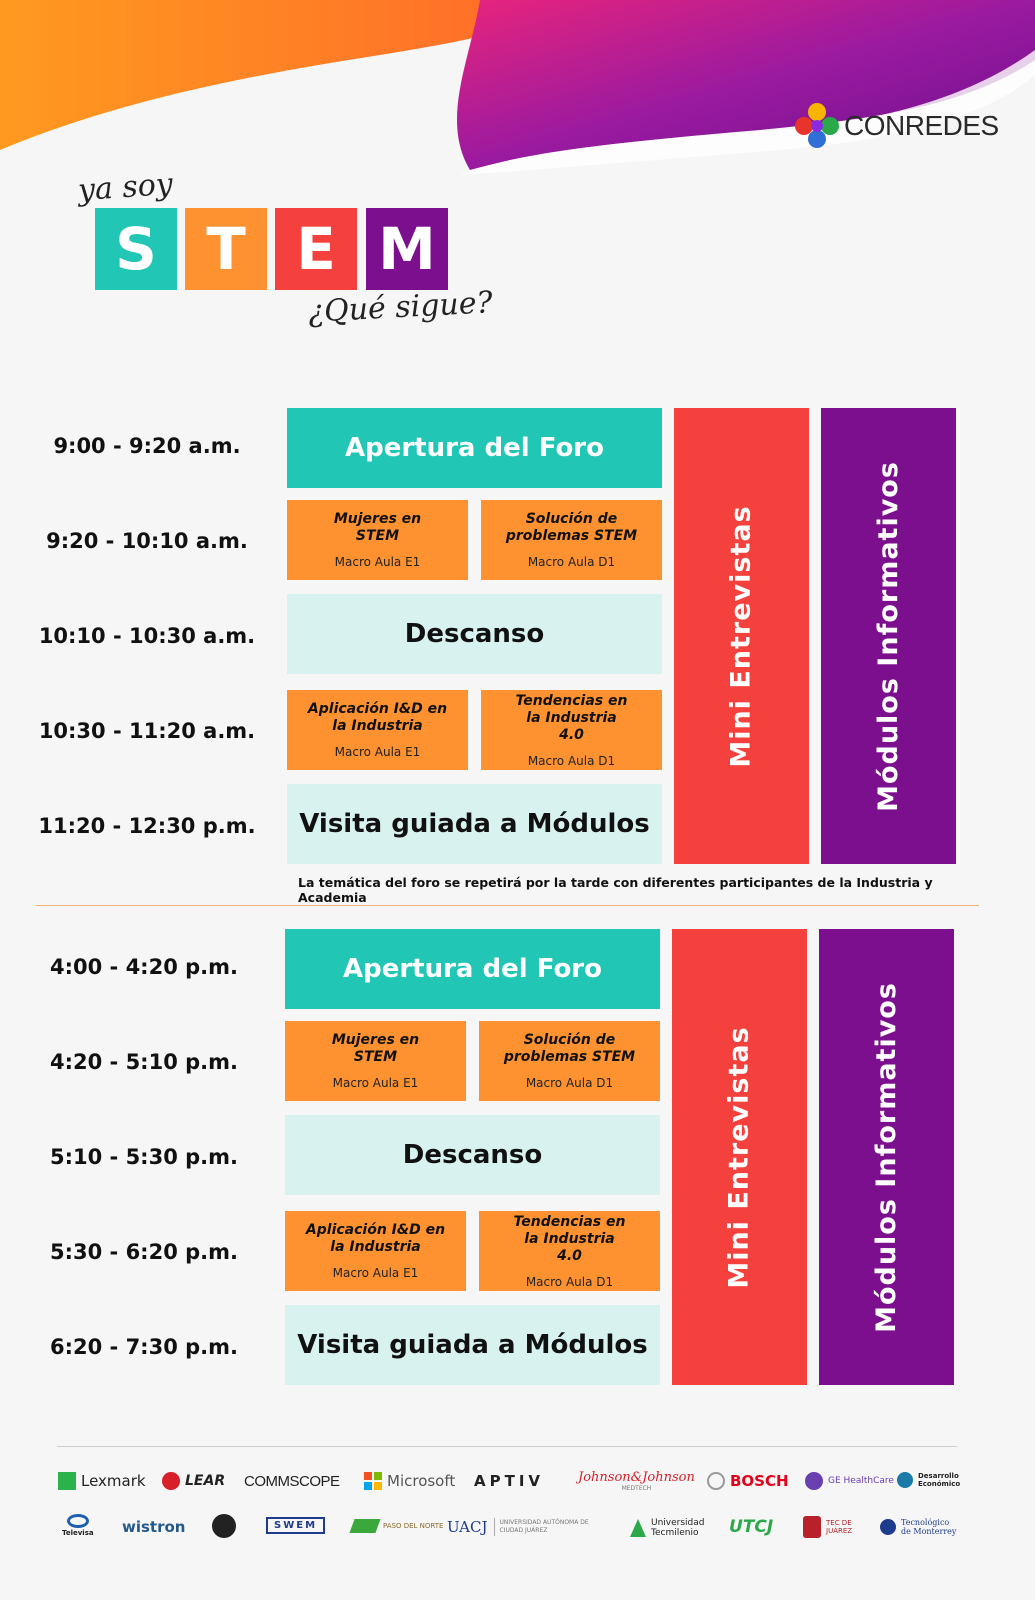 This screenshot has width=1035, height=1600. I want to click on emblem-icon, so click(224, 1526).